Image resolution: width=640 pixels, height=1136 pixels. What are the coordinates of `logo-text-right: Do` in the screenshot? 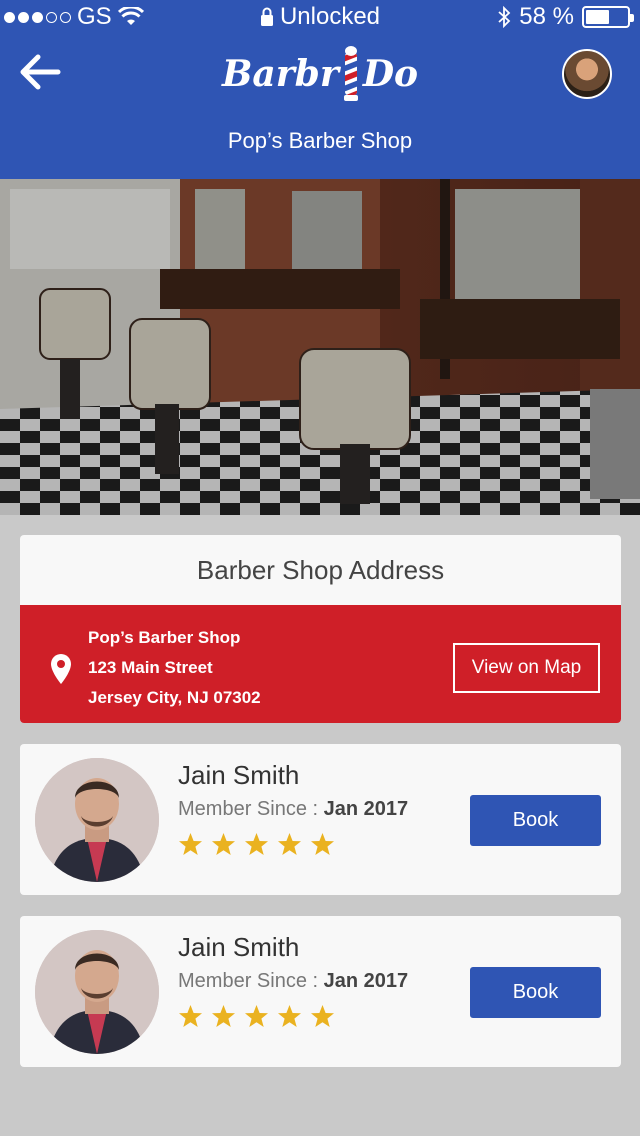 It's located at (390, 74).